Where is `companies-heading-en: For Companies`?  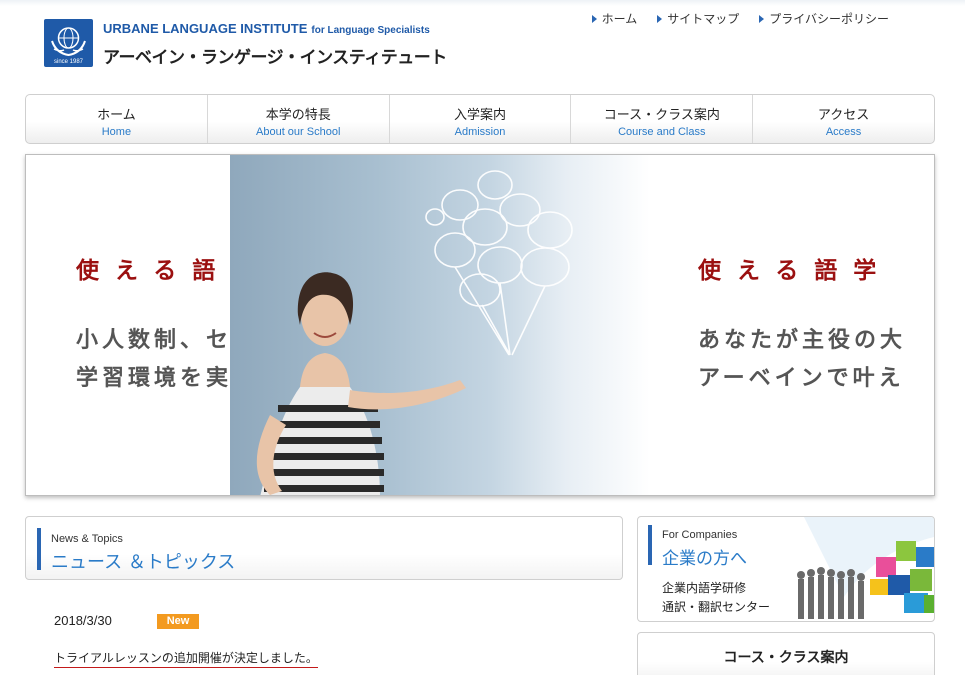
companies-heading-en: For Companies is located at coordinates (700, 535).